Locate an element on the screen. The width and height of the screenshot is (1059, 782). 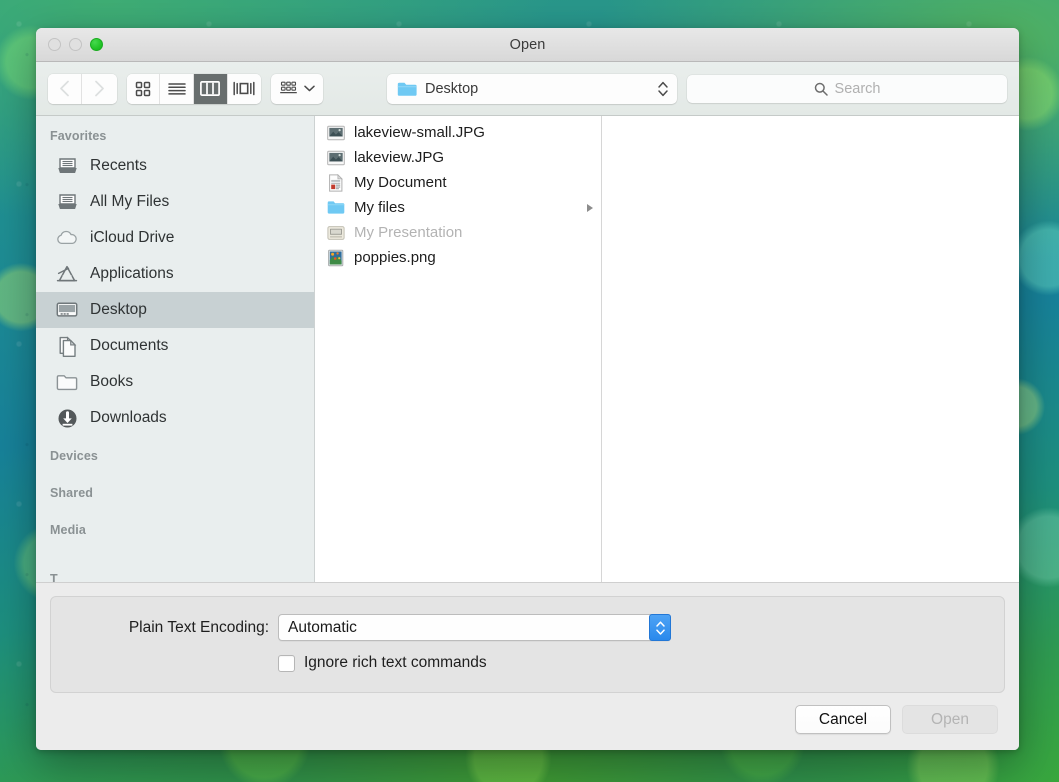
sidebar-item-label: Documents is located at coordinates (129, 345).